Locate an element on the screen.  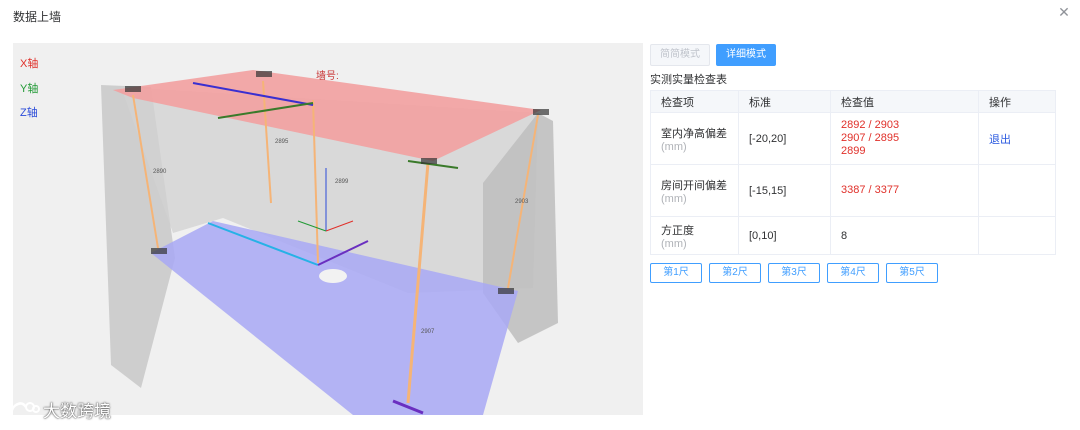
item-name: 房间开间偏差 is located at coordinates (694, 185).